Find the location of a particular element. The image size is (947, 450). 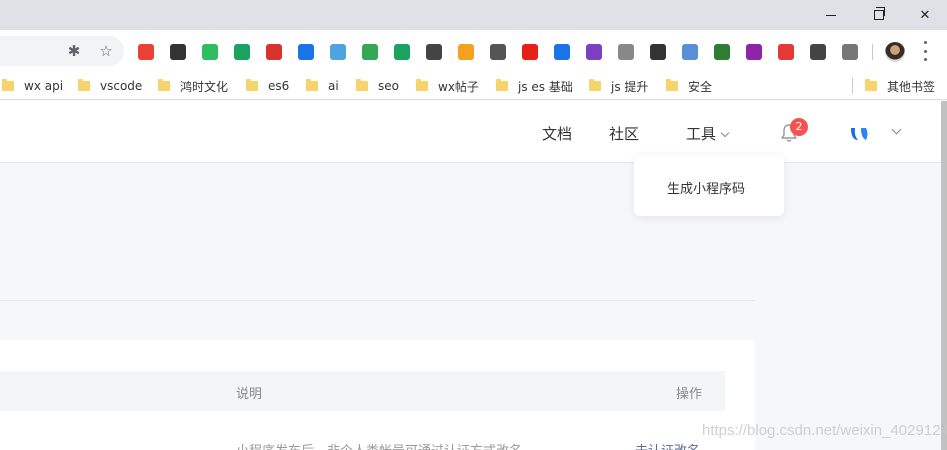

section-divider is located at coordinates (377, 300).